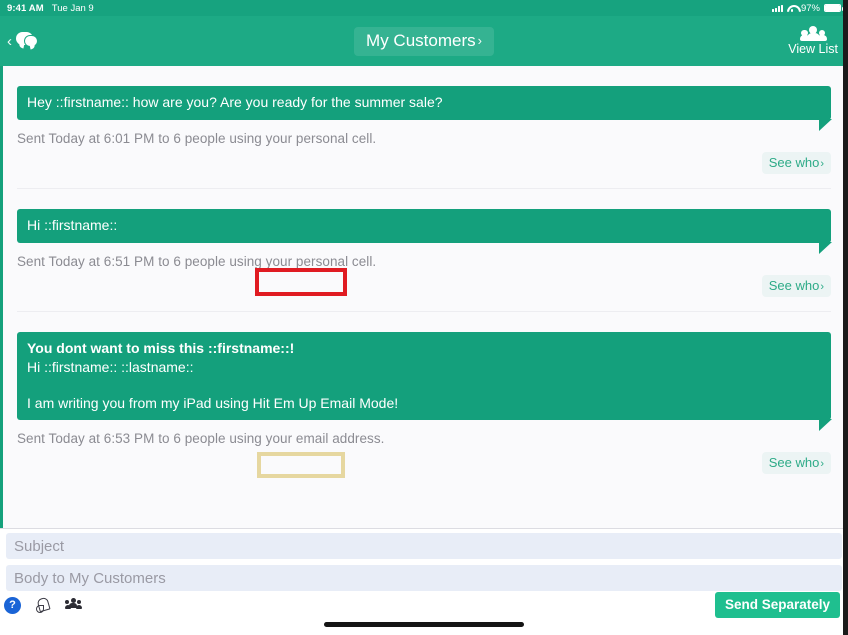 This screenshot has width=848, height=635. I want to click on subject-input: Subject, so click(424, 546).